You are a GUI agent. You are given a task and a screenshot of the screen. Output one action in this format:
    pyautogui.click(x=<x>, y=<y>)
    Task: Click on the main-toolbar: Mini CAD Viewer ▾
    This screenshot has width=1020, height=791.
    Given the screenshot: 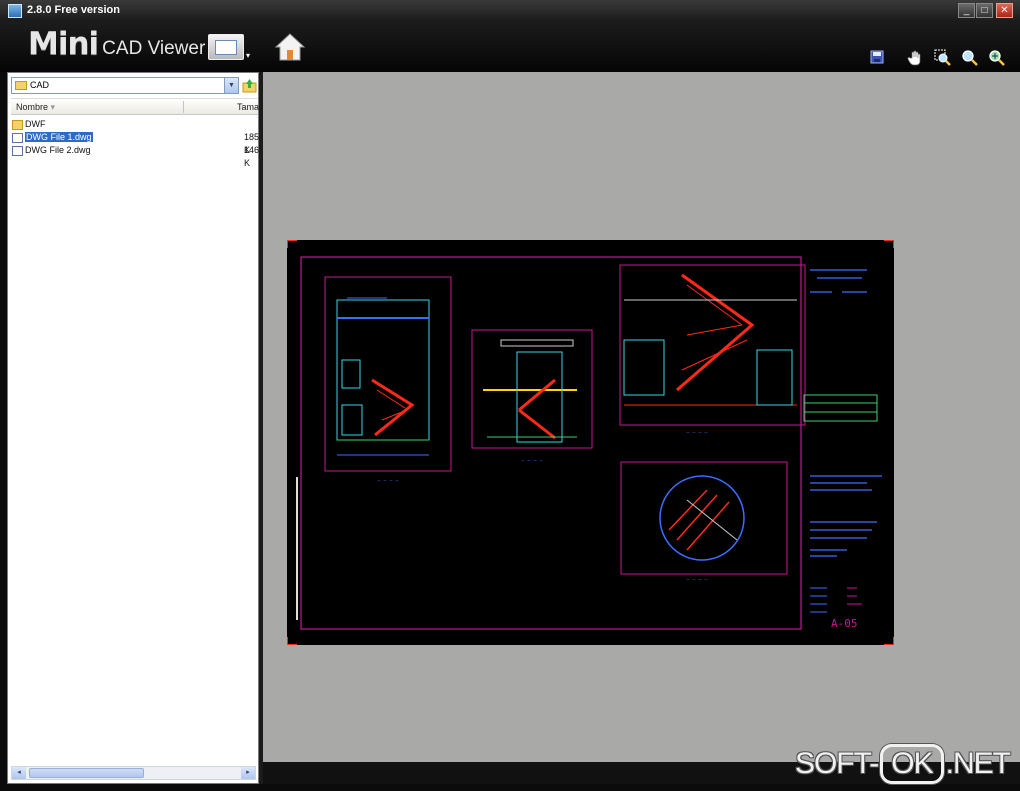 What is the action you would take?
    pyautogui.click(x=510, y=47)
    